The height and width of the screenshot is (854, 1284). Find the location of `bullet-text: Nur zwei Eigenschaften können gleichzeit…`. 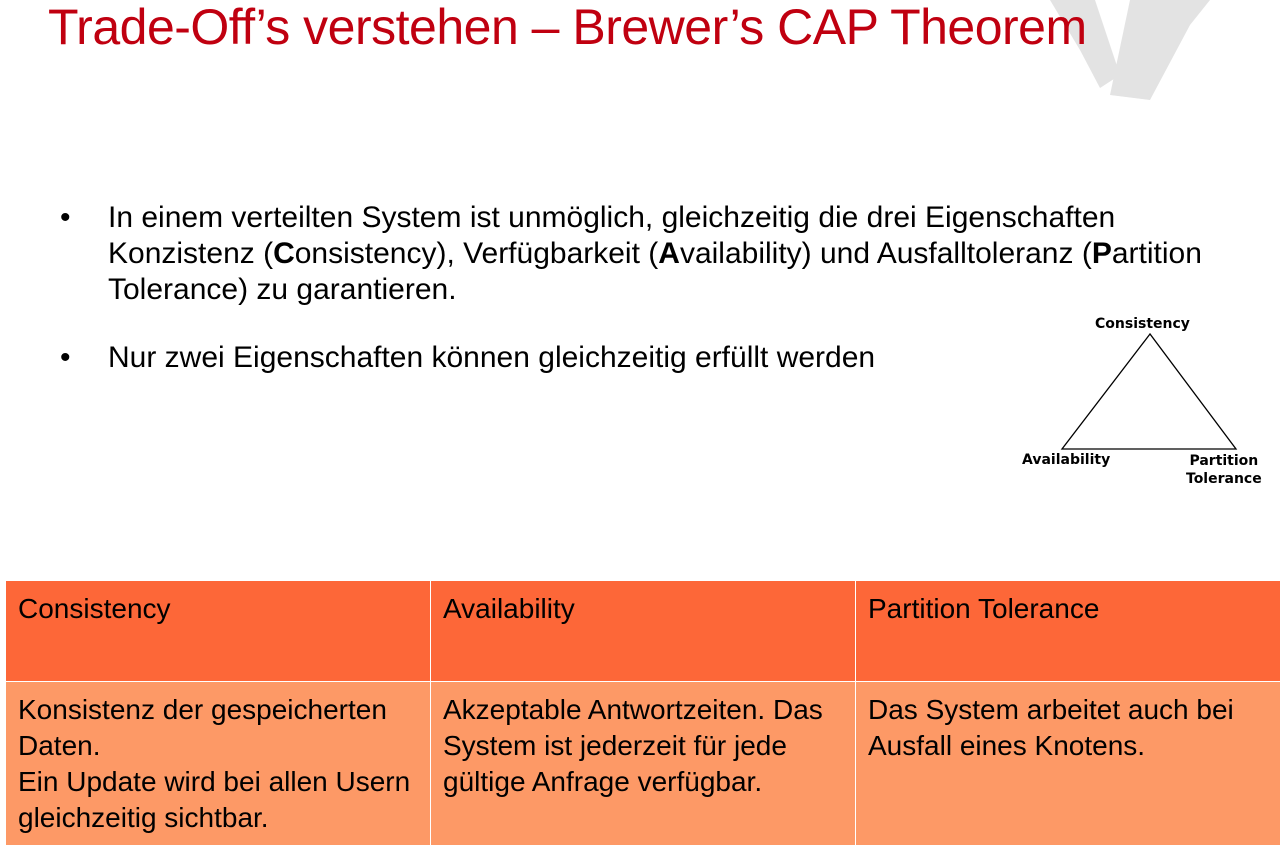

bullet-text: Nur zwei Eigenschaften können gleichzeit… is located at coordinates (492, 357).